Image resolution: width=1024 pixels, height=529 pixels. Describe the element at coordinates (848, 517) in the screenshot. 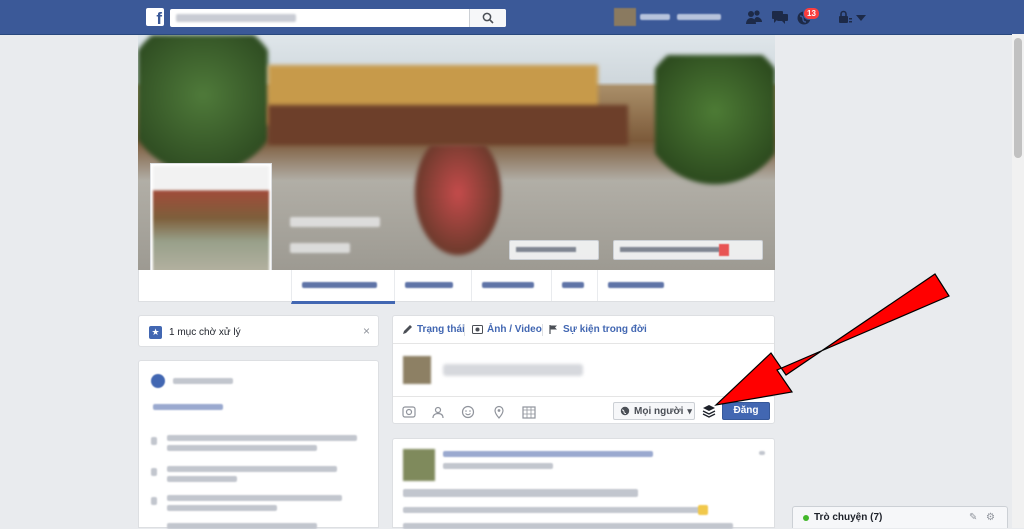

I see `chat-label: Trò chuyện (7)` at that location.